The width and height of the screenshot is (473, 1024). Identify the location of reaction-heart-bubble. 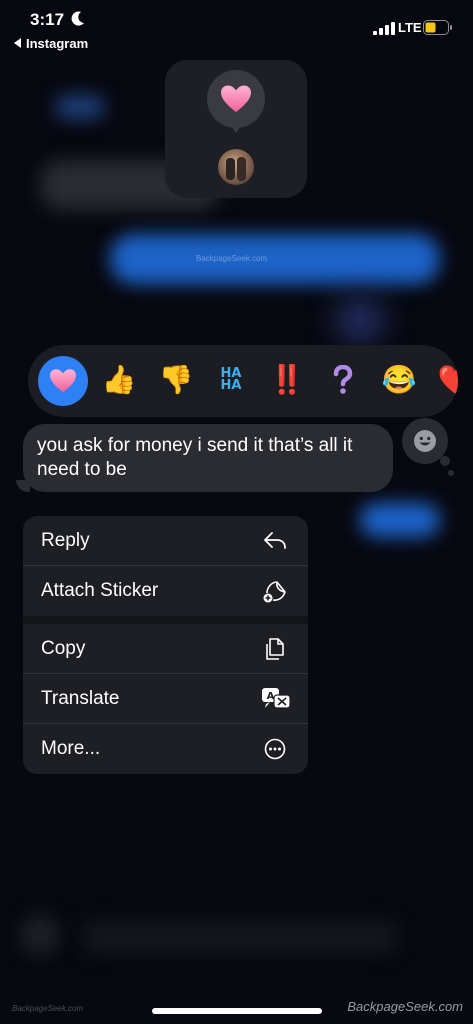
(236, 99).